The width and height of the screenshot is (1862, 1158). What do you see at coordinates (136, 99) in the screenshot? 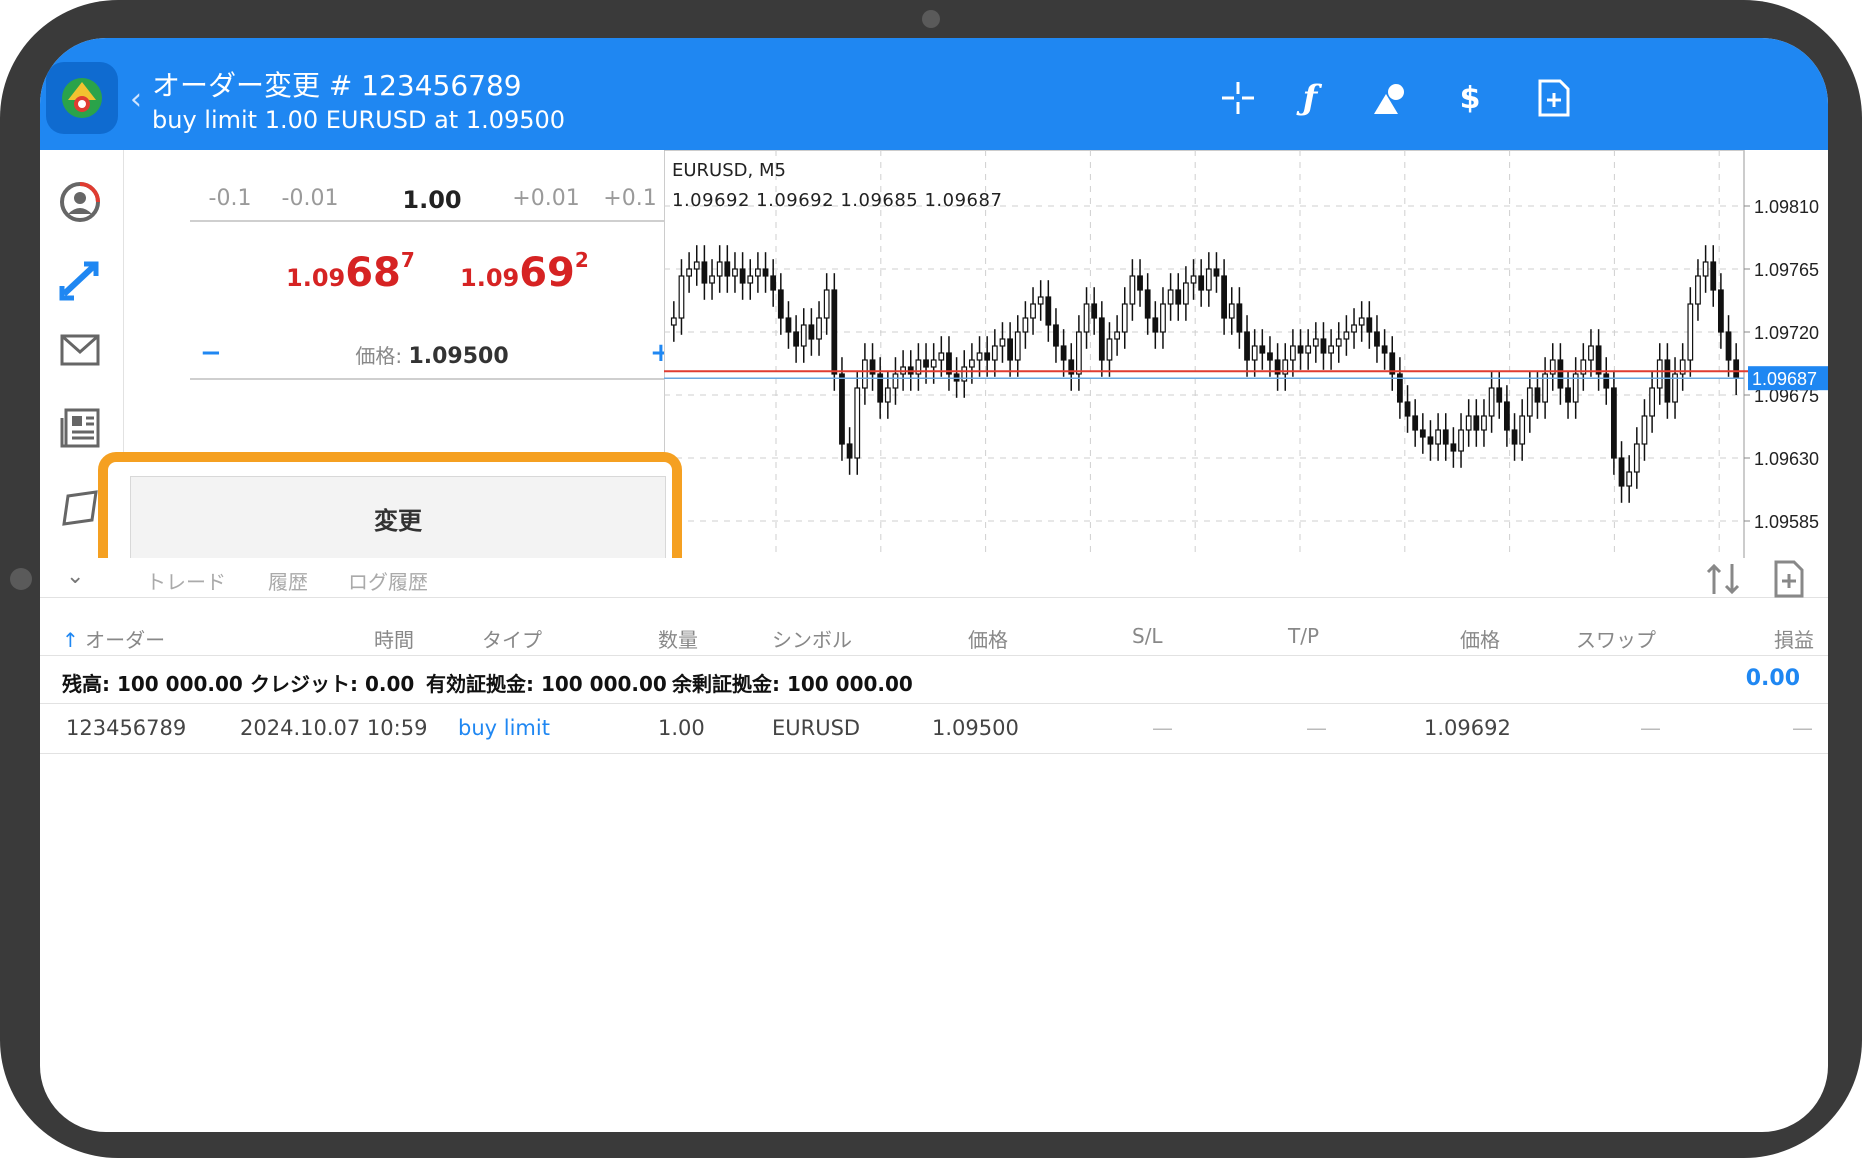
I see `back-chevron-icon: ‹` at bounding box center [136, 99].